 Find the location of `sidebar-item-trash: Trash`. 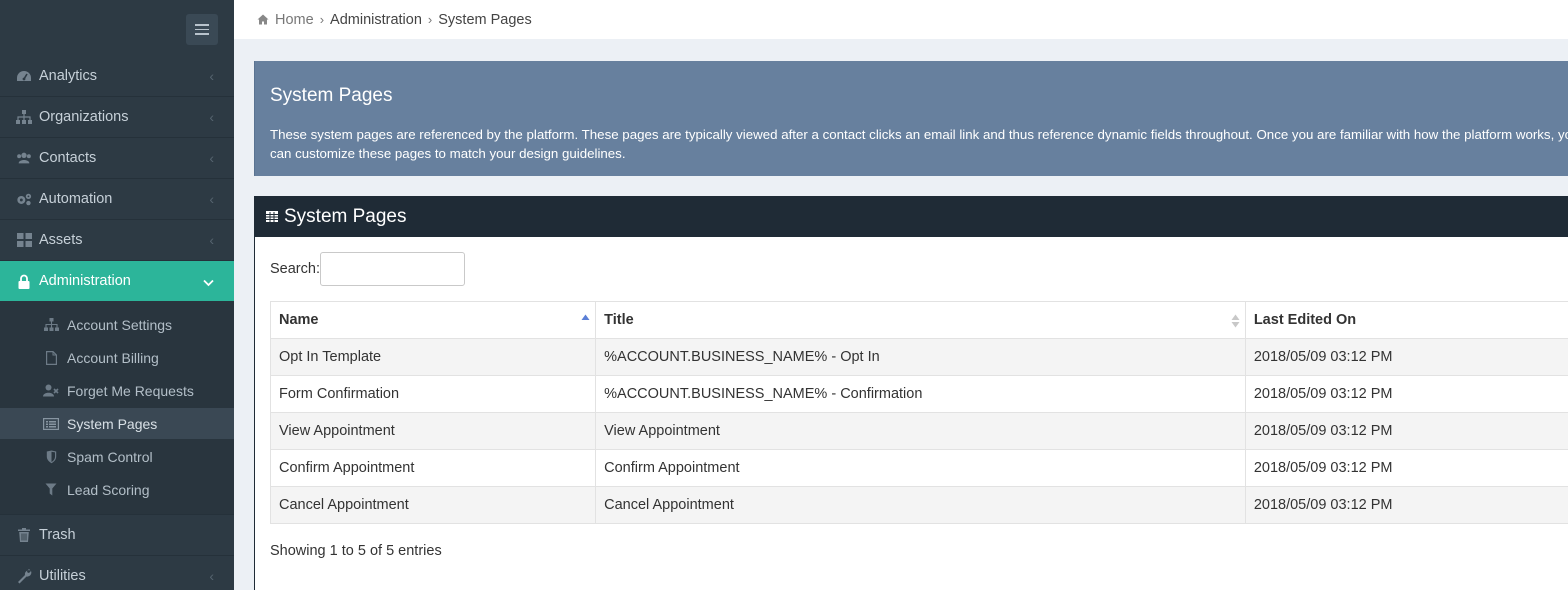

sidebar-item-trash: Trash is located at coordinates (117, 535).